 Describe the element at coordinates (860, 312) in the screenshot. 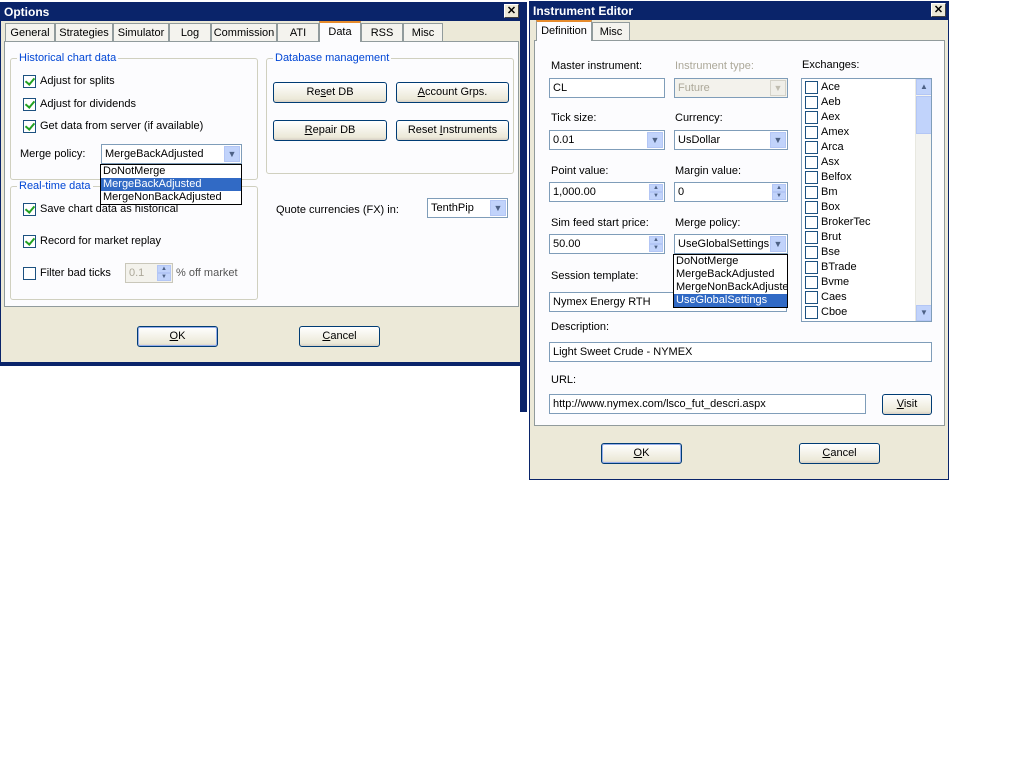

I see `exchange-item: Cboe` at that location.